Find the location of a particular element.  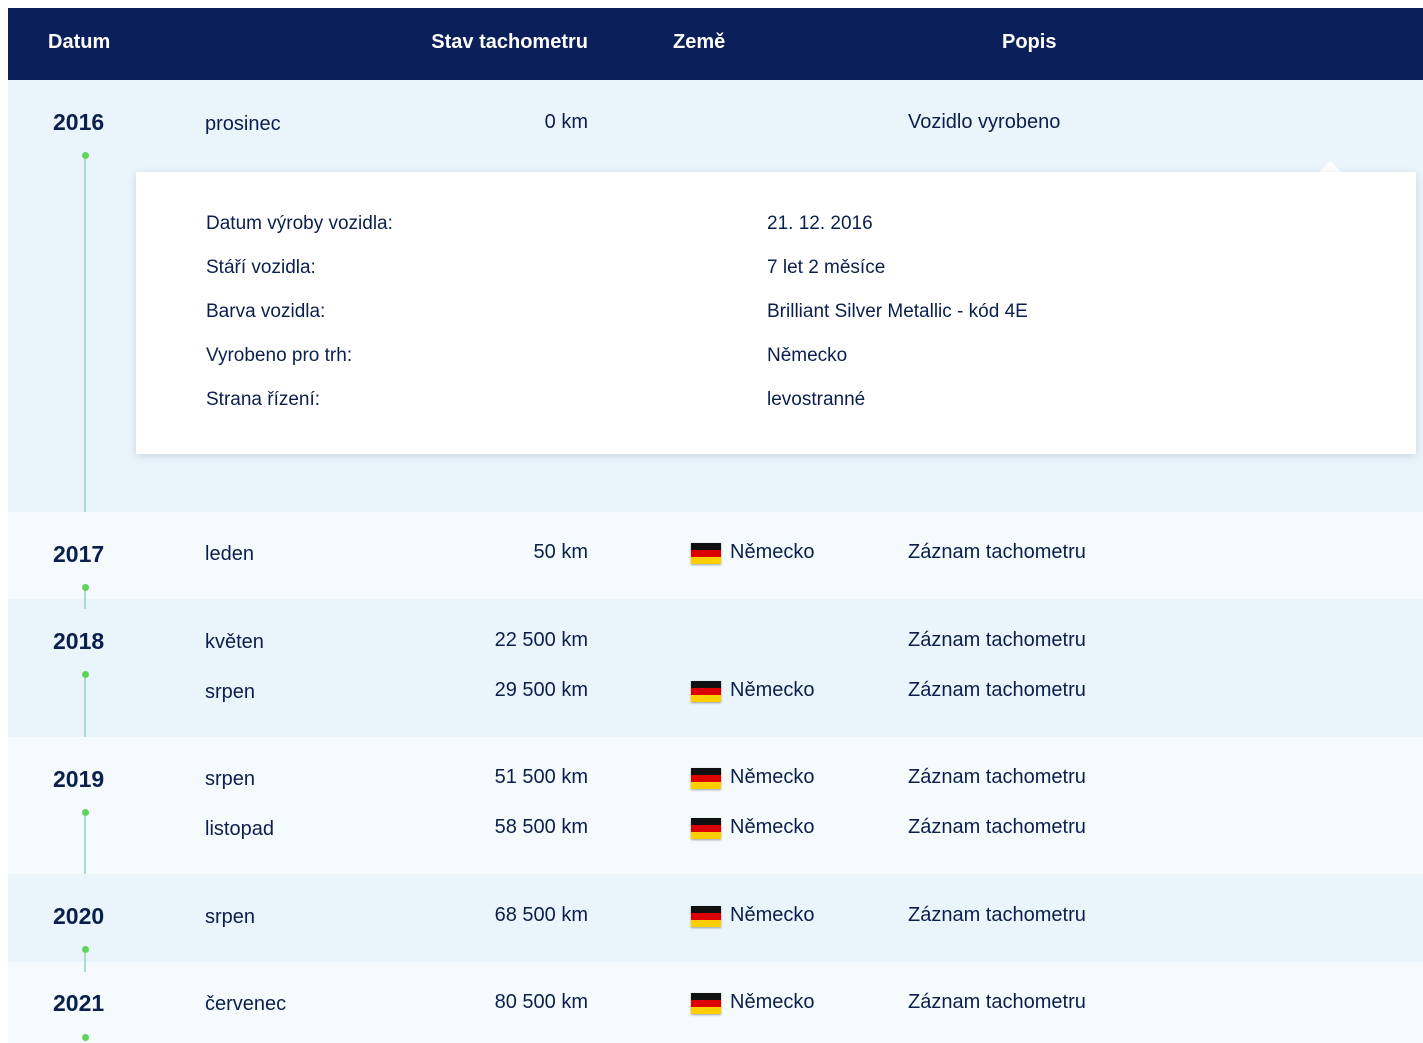

month: leden is located at coordinates (229, 554).